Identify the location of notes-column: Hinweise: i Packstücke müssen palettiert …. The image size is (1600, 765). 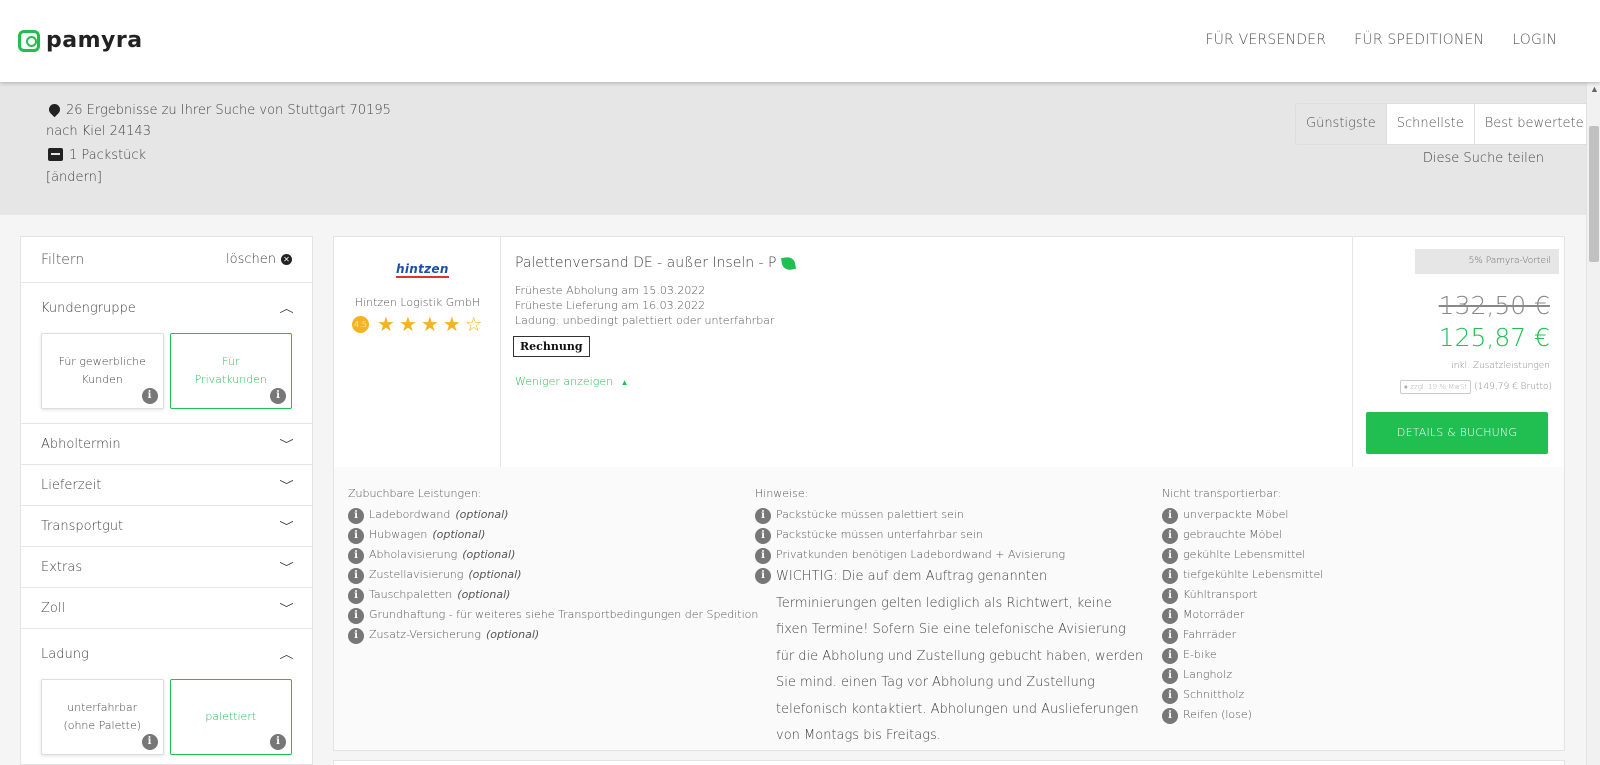
(950, 620).